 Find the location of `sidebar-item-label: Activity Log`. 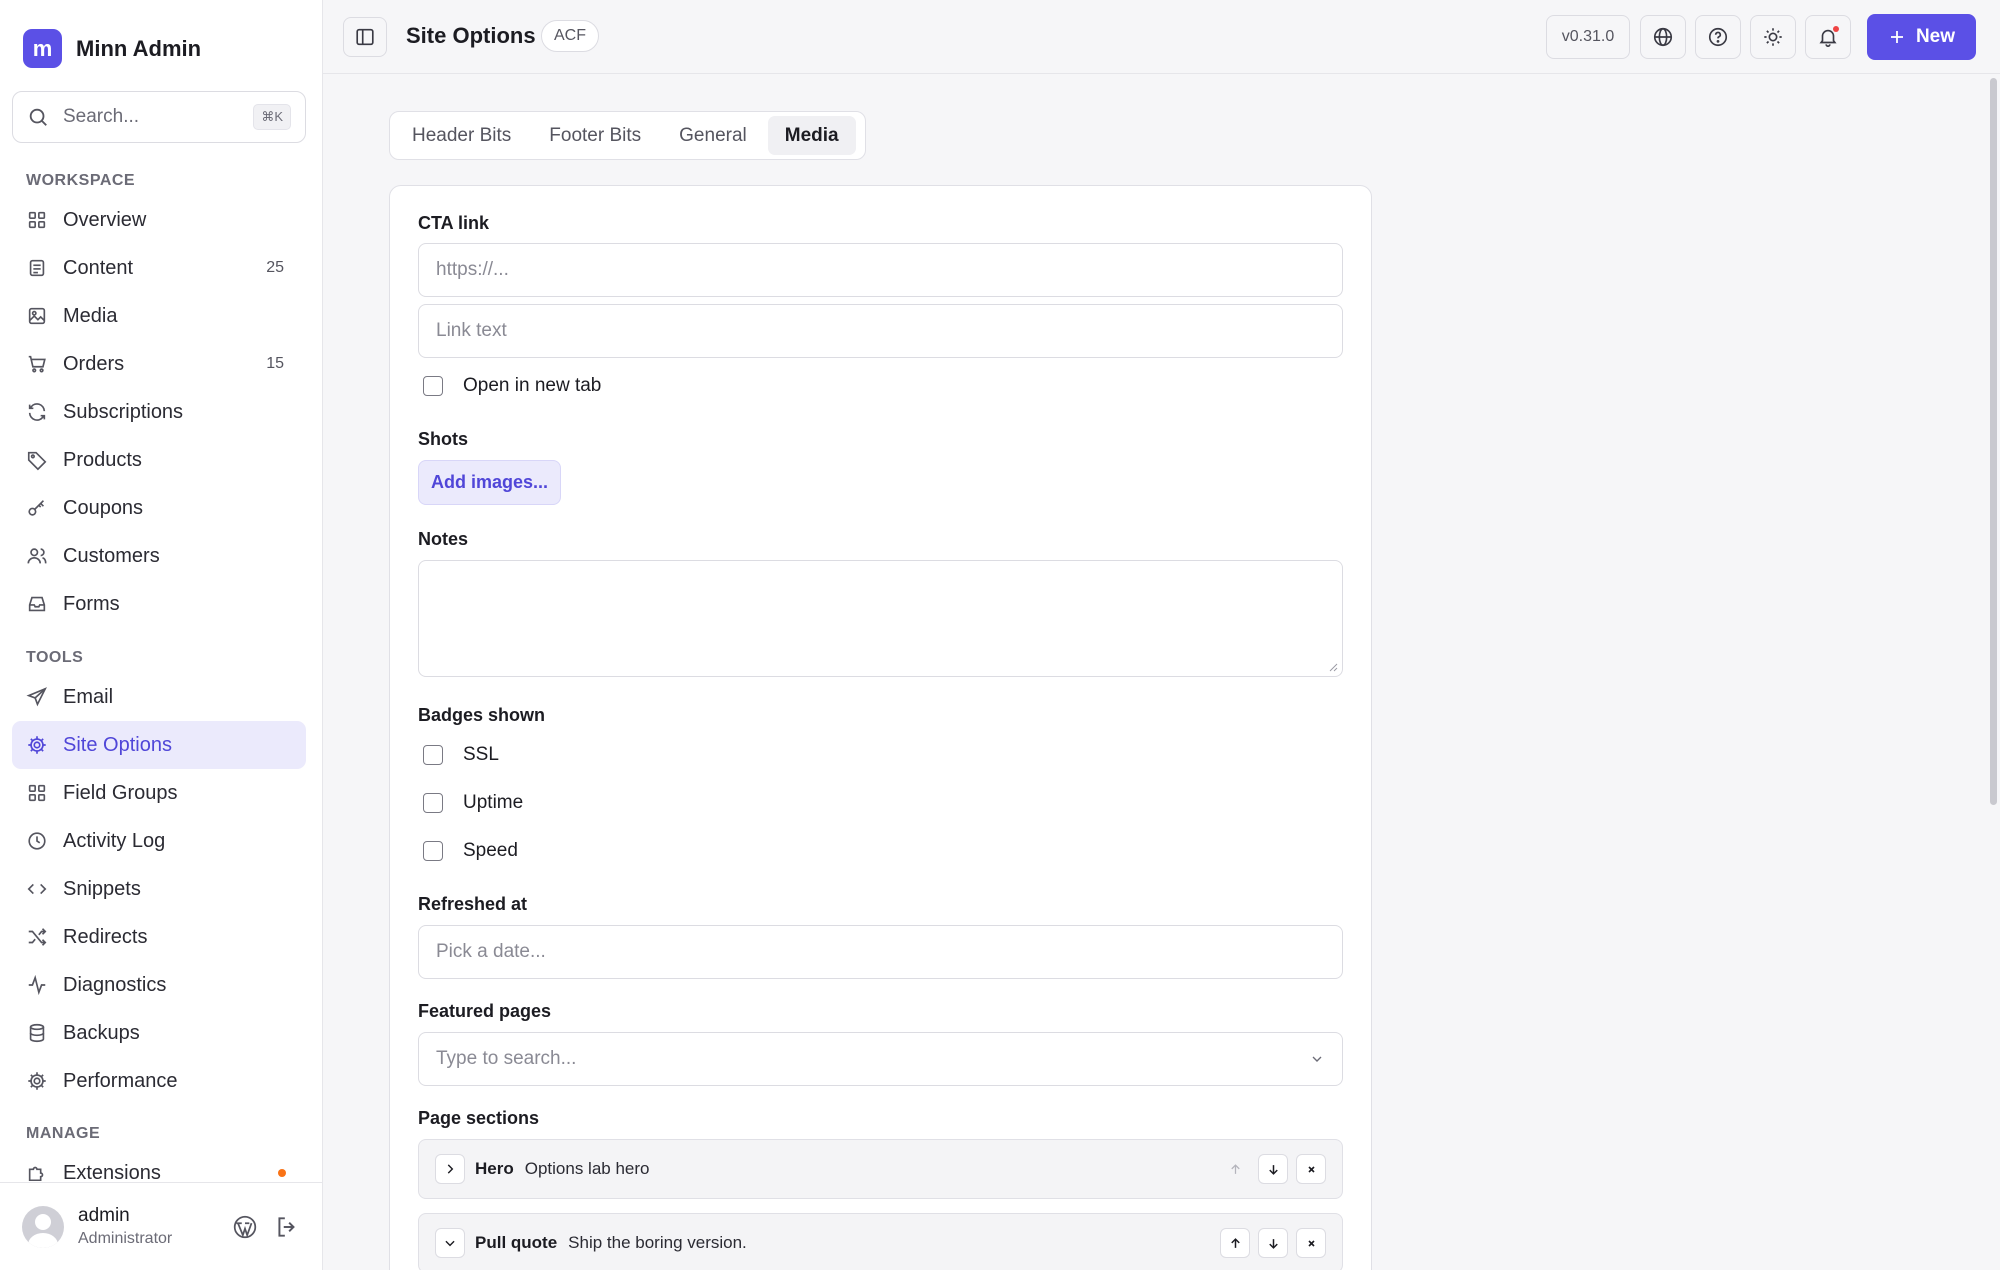

sidebar-item-label: Activity Log is located at coordinates (114, 840).